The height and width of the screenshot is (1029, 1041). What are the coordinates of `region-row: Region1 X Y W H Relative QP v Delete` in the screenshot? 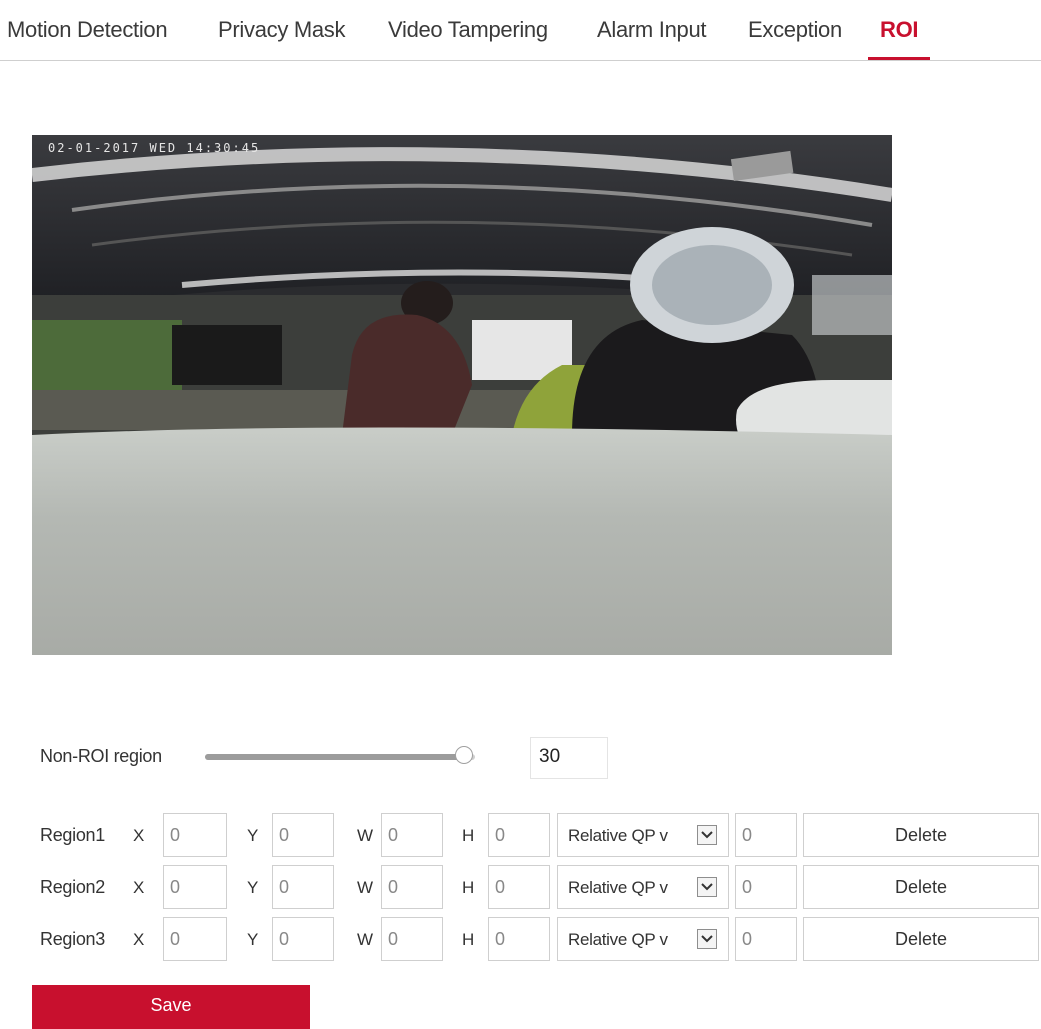 It's located at (520, 836).